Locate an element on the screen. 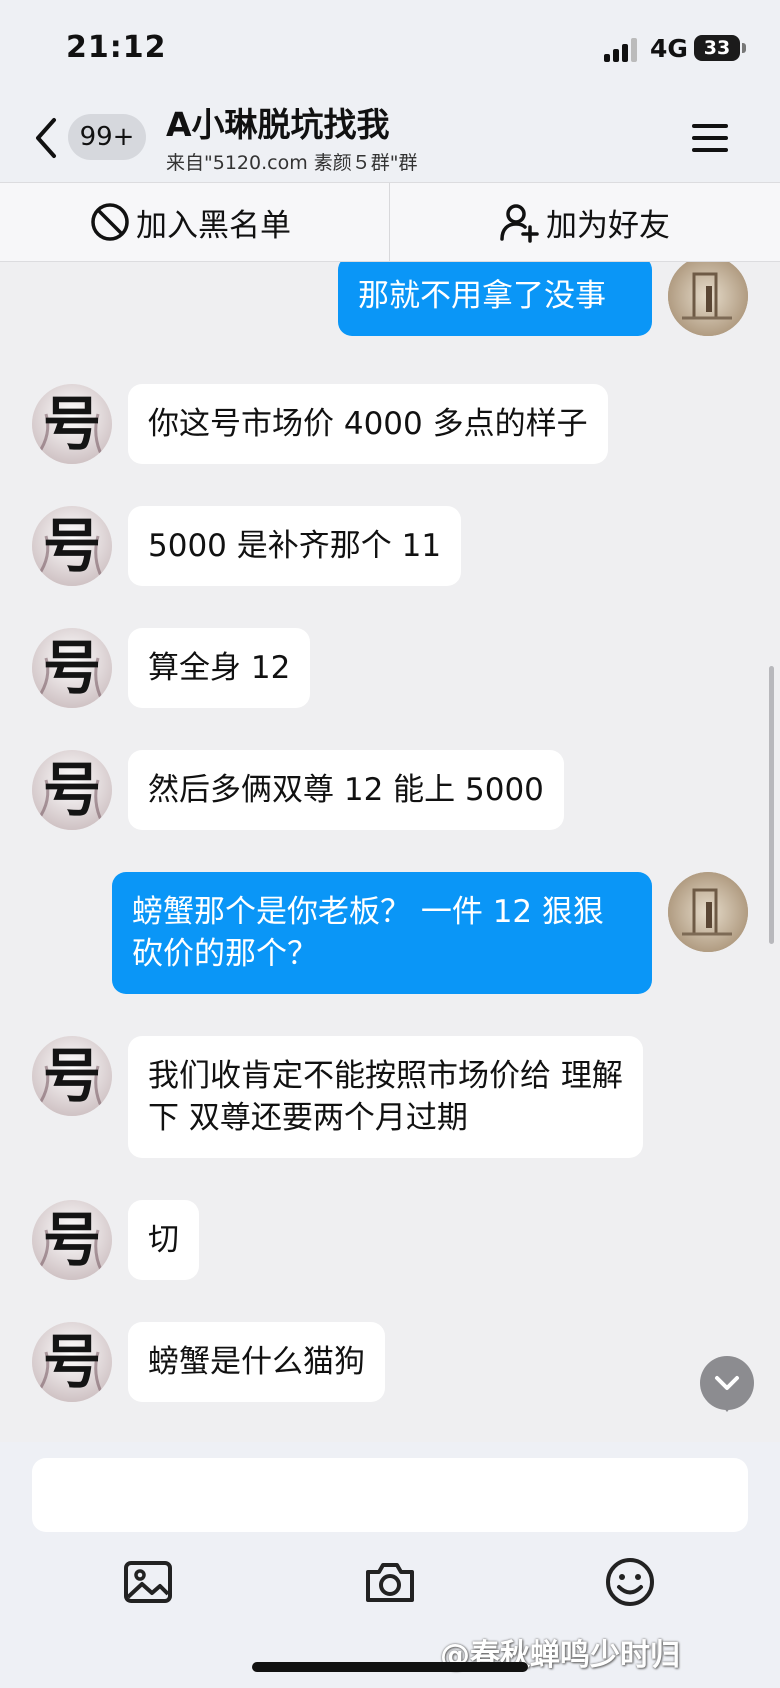 The height and width of the screenshot is (1688, 780). message-row: 号 螃蟹是什么猫狗 is located at coordinates (390, 1362).